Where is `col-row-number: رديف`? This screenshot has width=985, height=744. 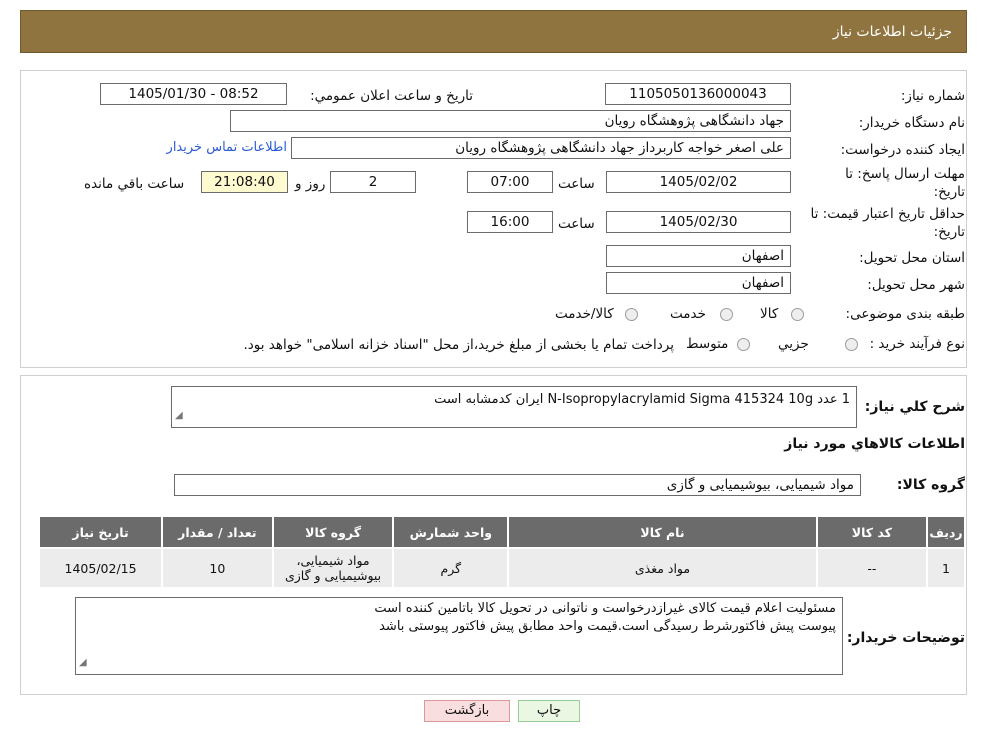
col-row-number: رديف is located at coordinates (946, 532).